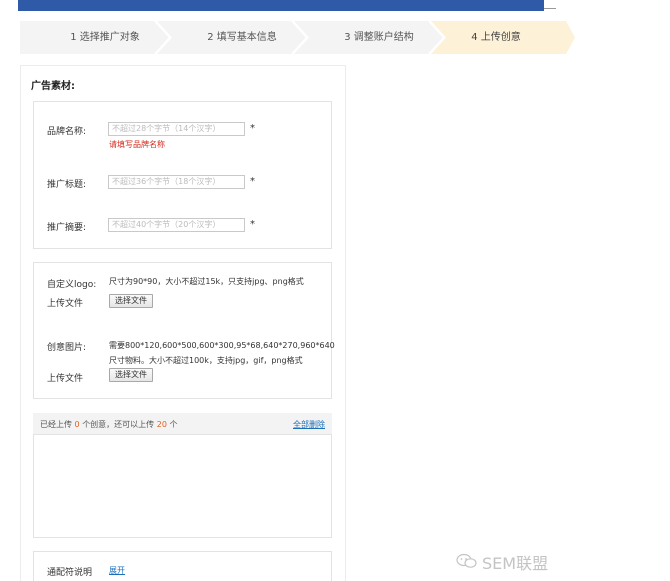 The width and height of the screenshot is (670, 581). I want to click on brand-name-label: 品牌名称:, so click(67, 132).